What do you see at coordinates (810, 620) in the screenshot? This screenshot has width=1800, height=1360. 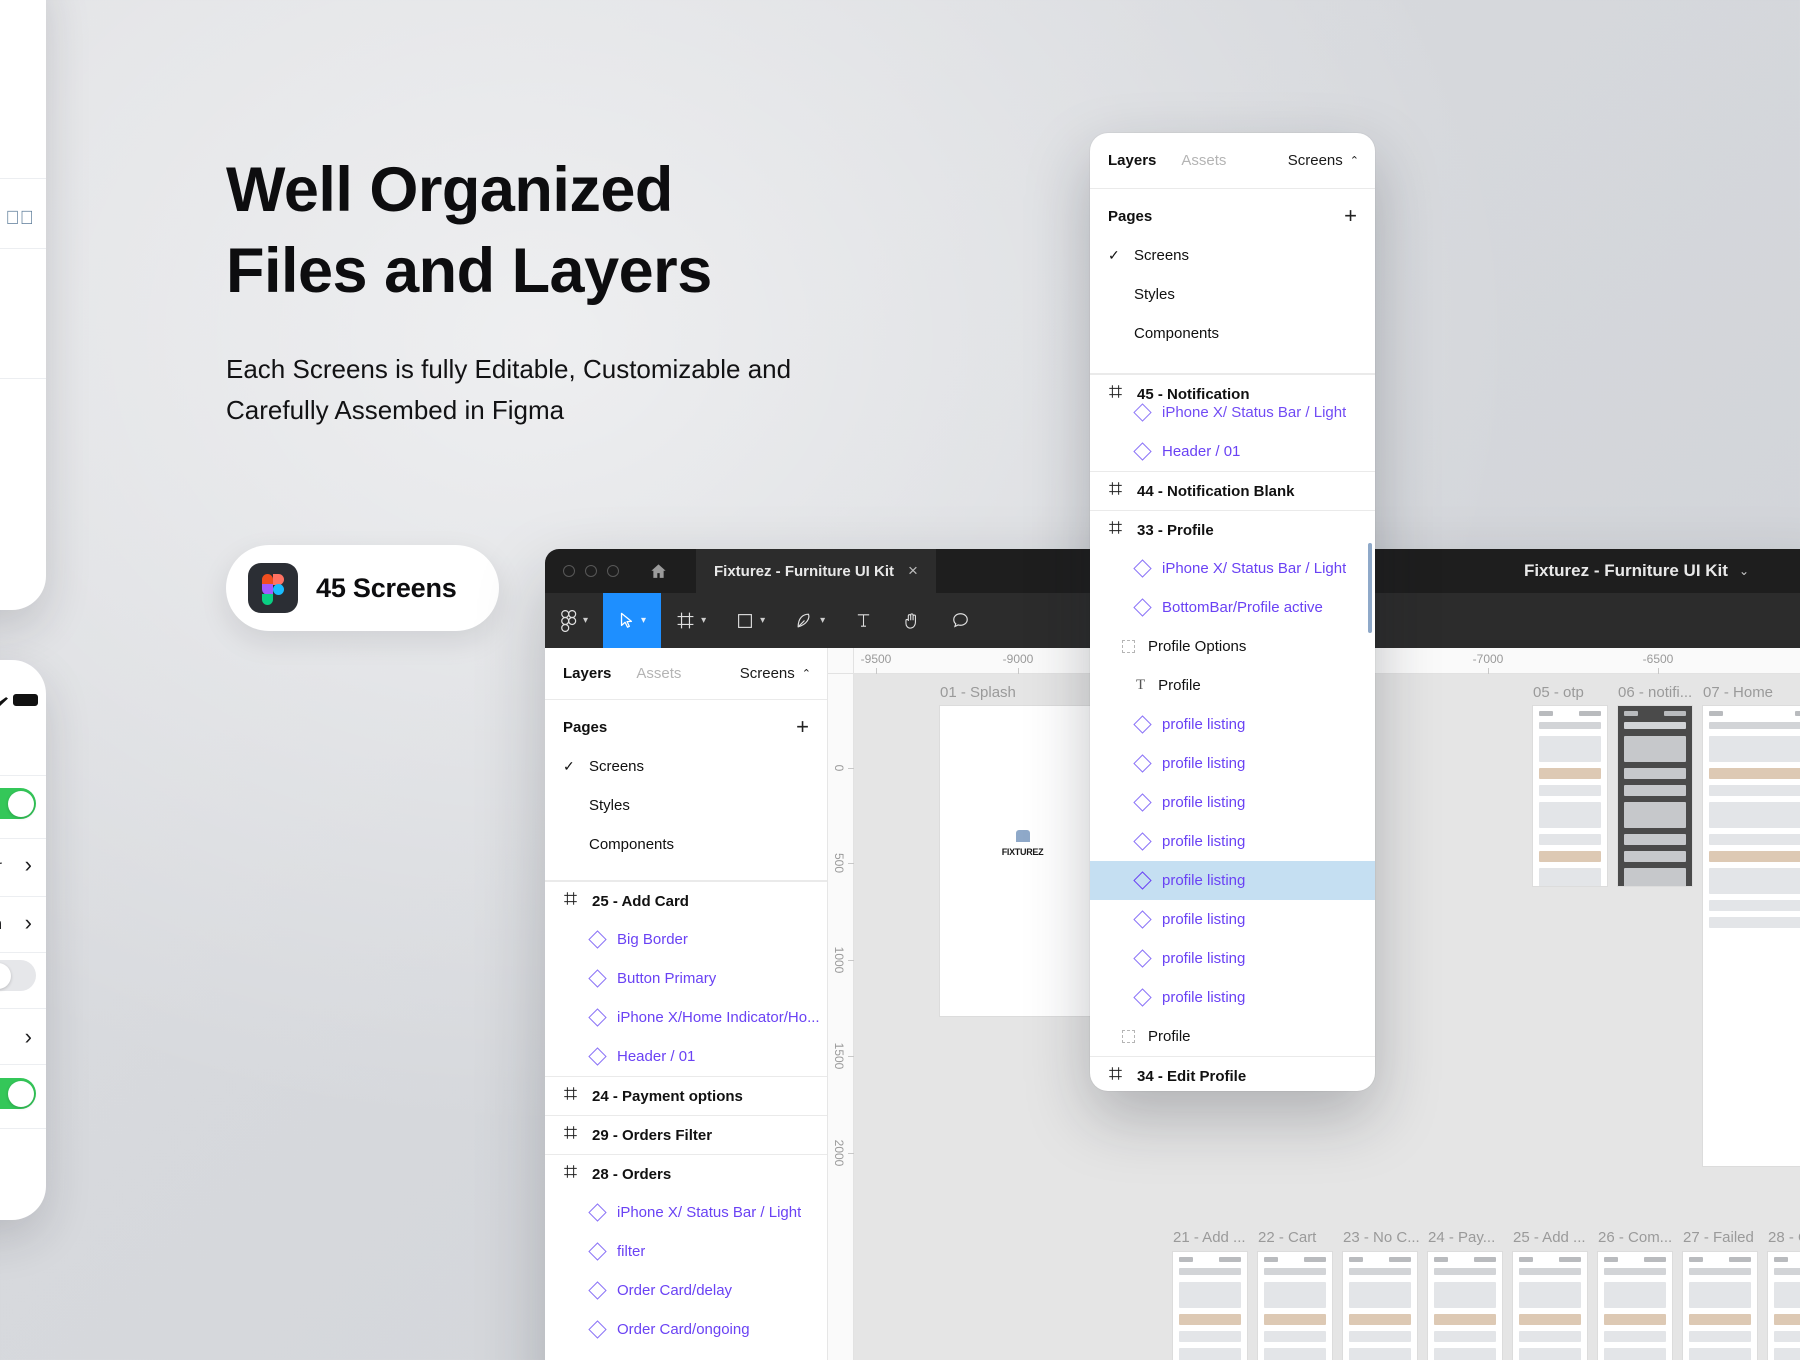 I see `pen-tool: ▾` at bounding box center [810, 620].